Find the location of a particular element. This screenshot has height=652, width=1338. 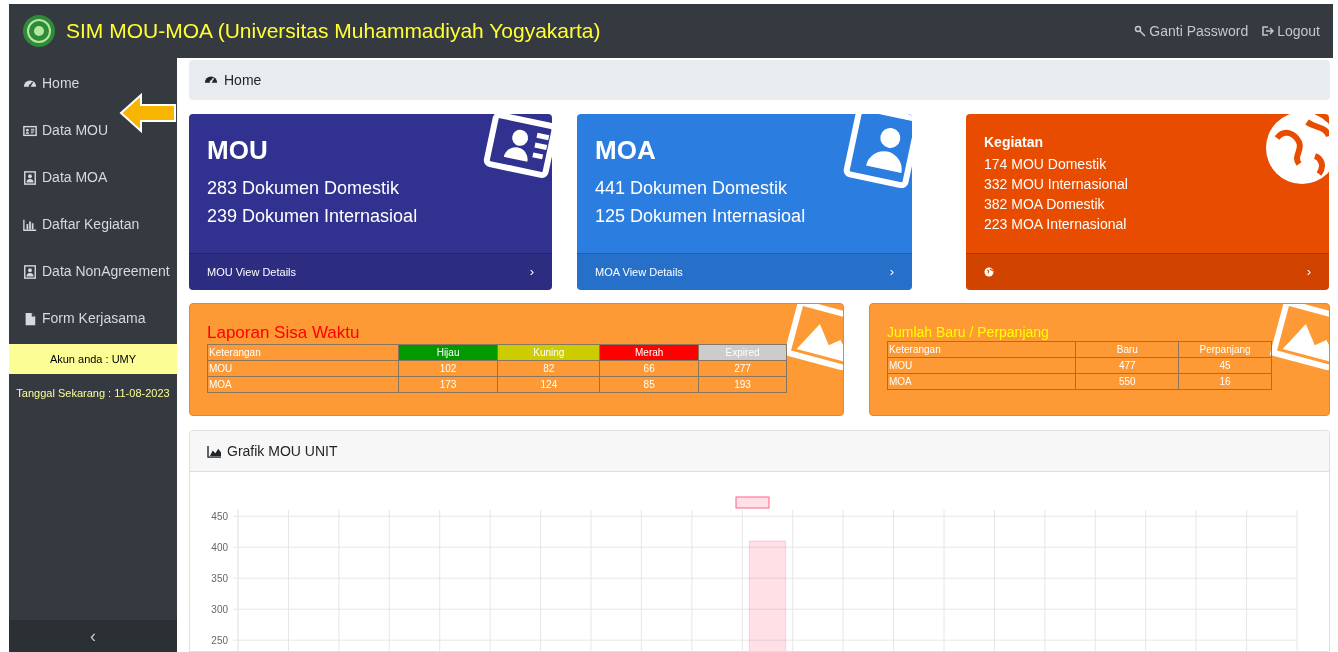

sidebar-item: Data NonAgreement is located at coordinates (91, 271).